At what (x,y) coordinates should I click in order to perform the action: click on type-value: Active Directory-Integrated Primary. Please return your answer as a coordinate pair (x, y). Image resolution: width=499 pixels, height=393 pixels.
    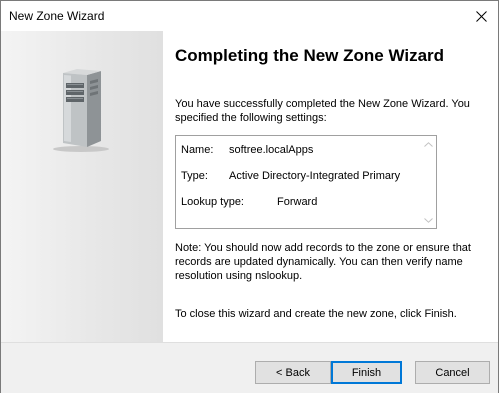
    Looking at the image, I should click on (315, 176).